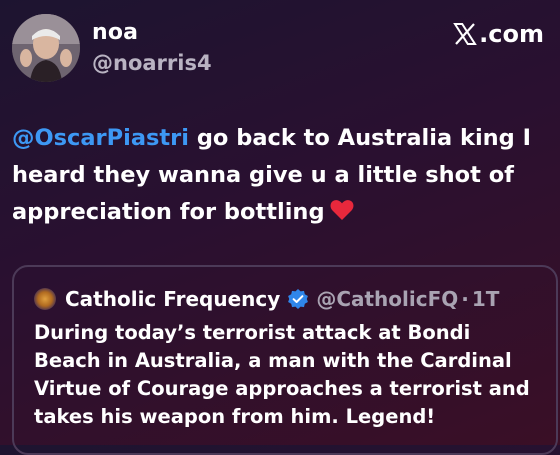 The width and height of the screenshot is (560, 455). Describe the element at coordinates (511, 34) in the screenshot. I see `brand-domain: .com` at that location.